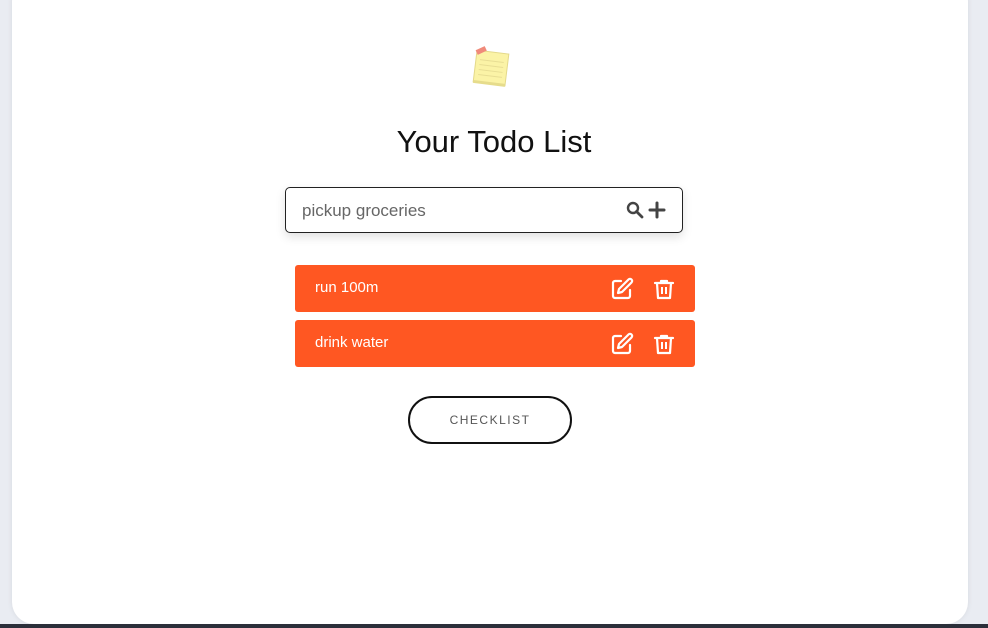 This screenshot has width=988, height=628. I want to click on todo-input-box, so click(484, 210).